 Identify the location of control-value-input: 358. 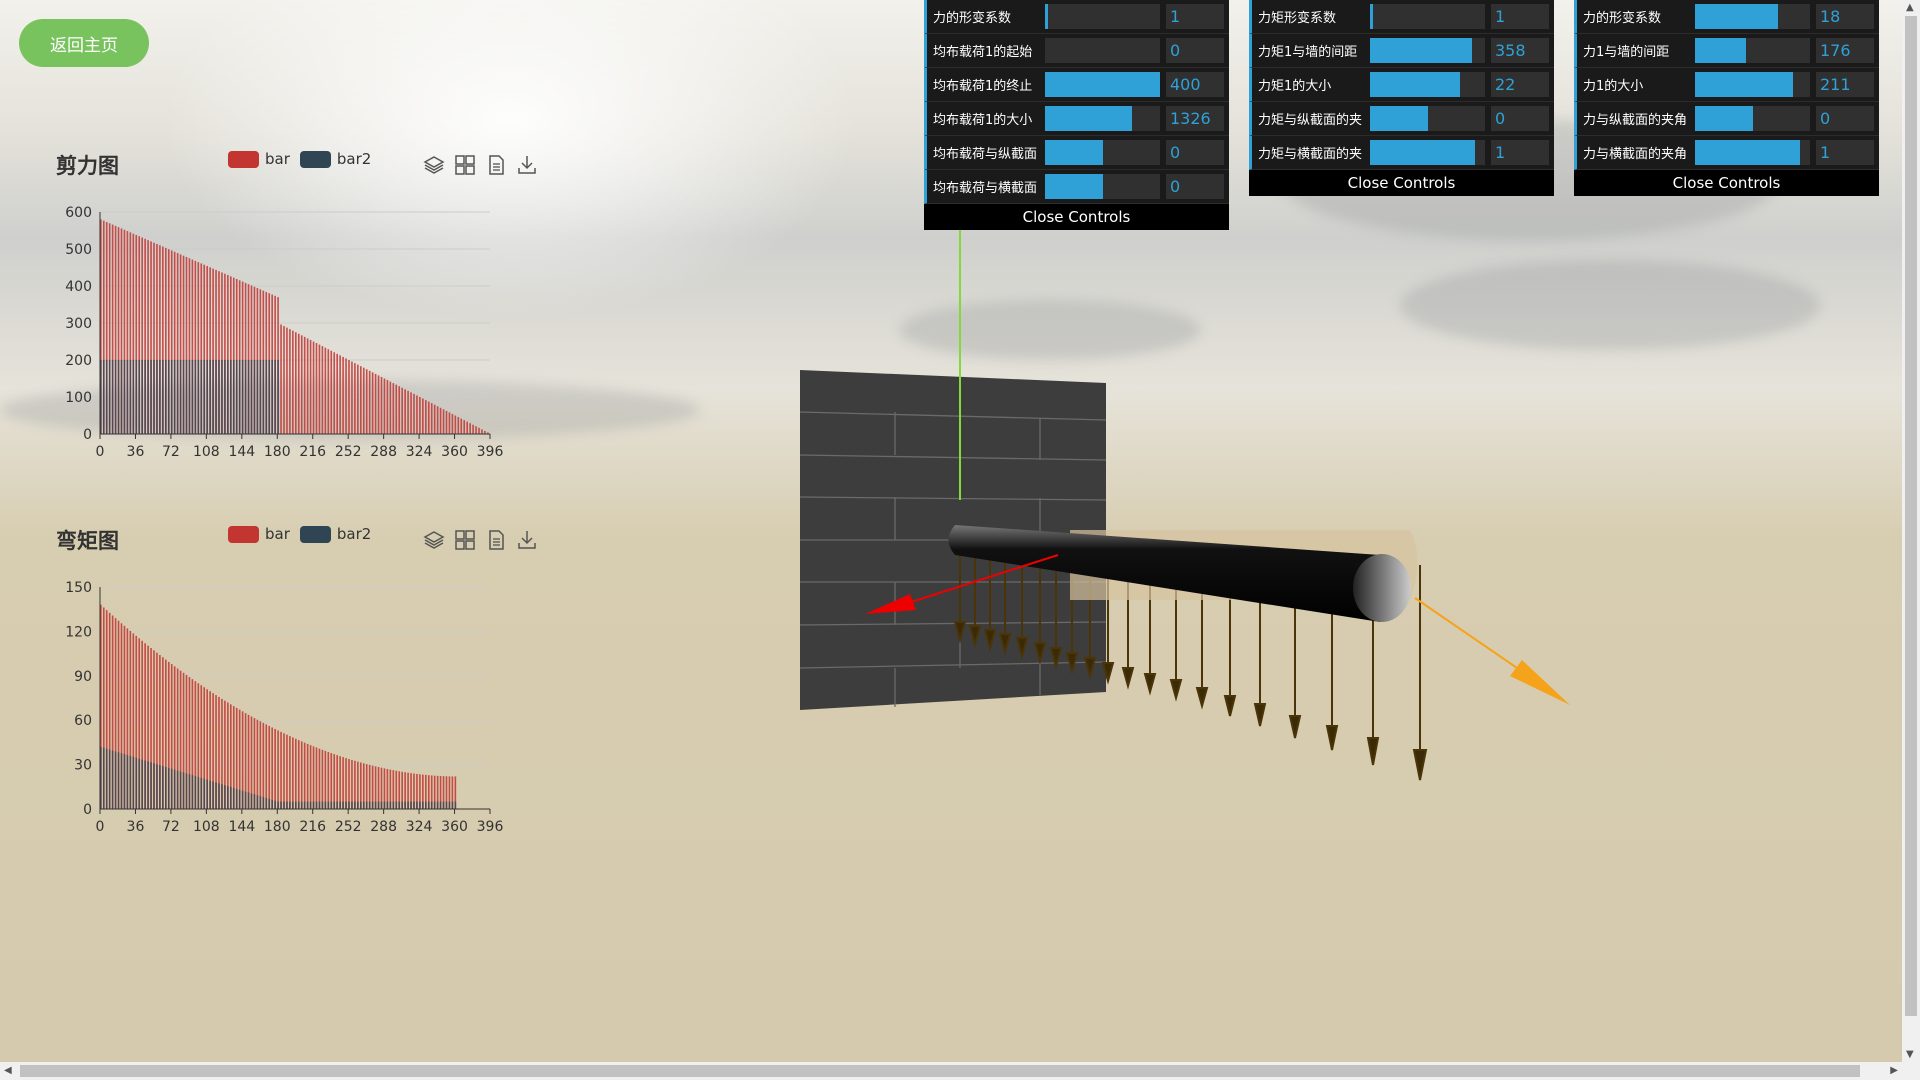
(1520, 50).